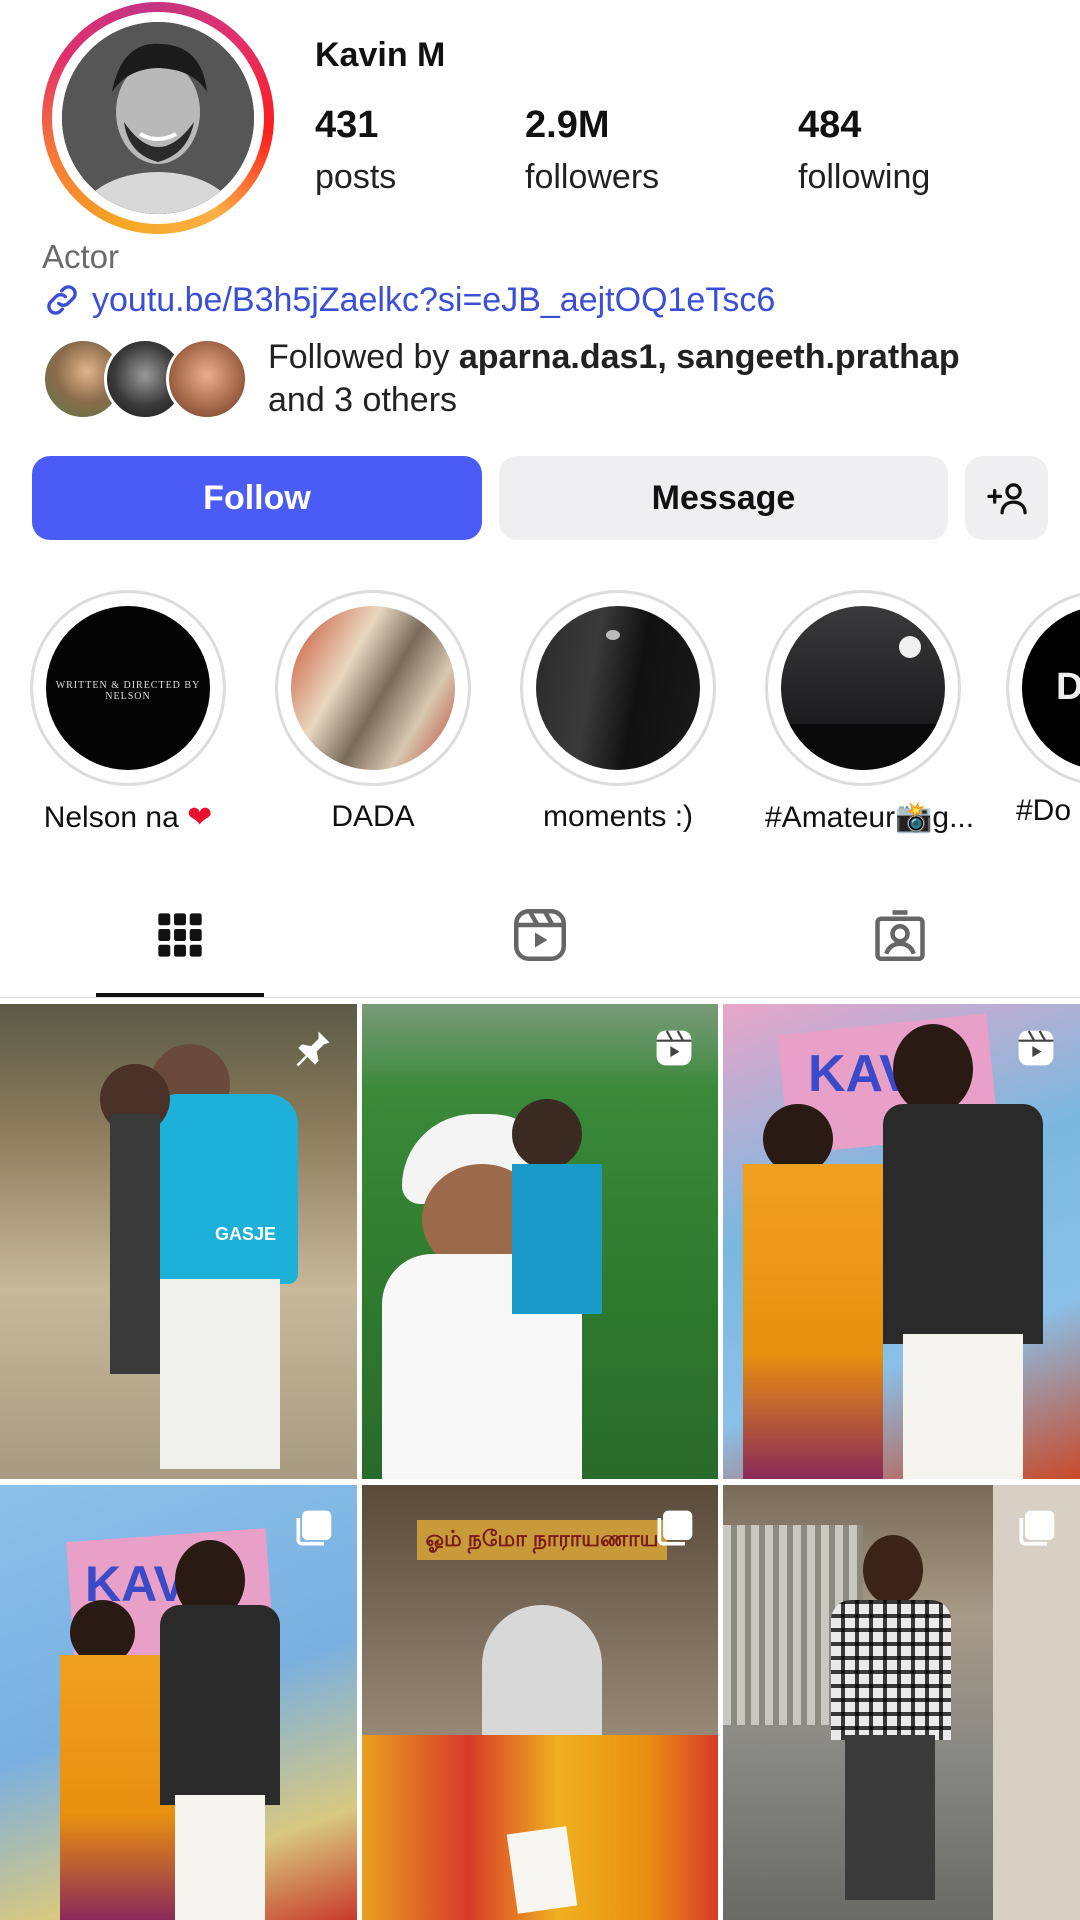  What do you see at coordinates (864, 177) in the screenshot?
I see `following-label: following` at bounding box center [864, 177].